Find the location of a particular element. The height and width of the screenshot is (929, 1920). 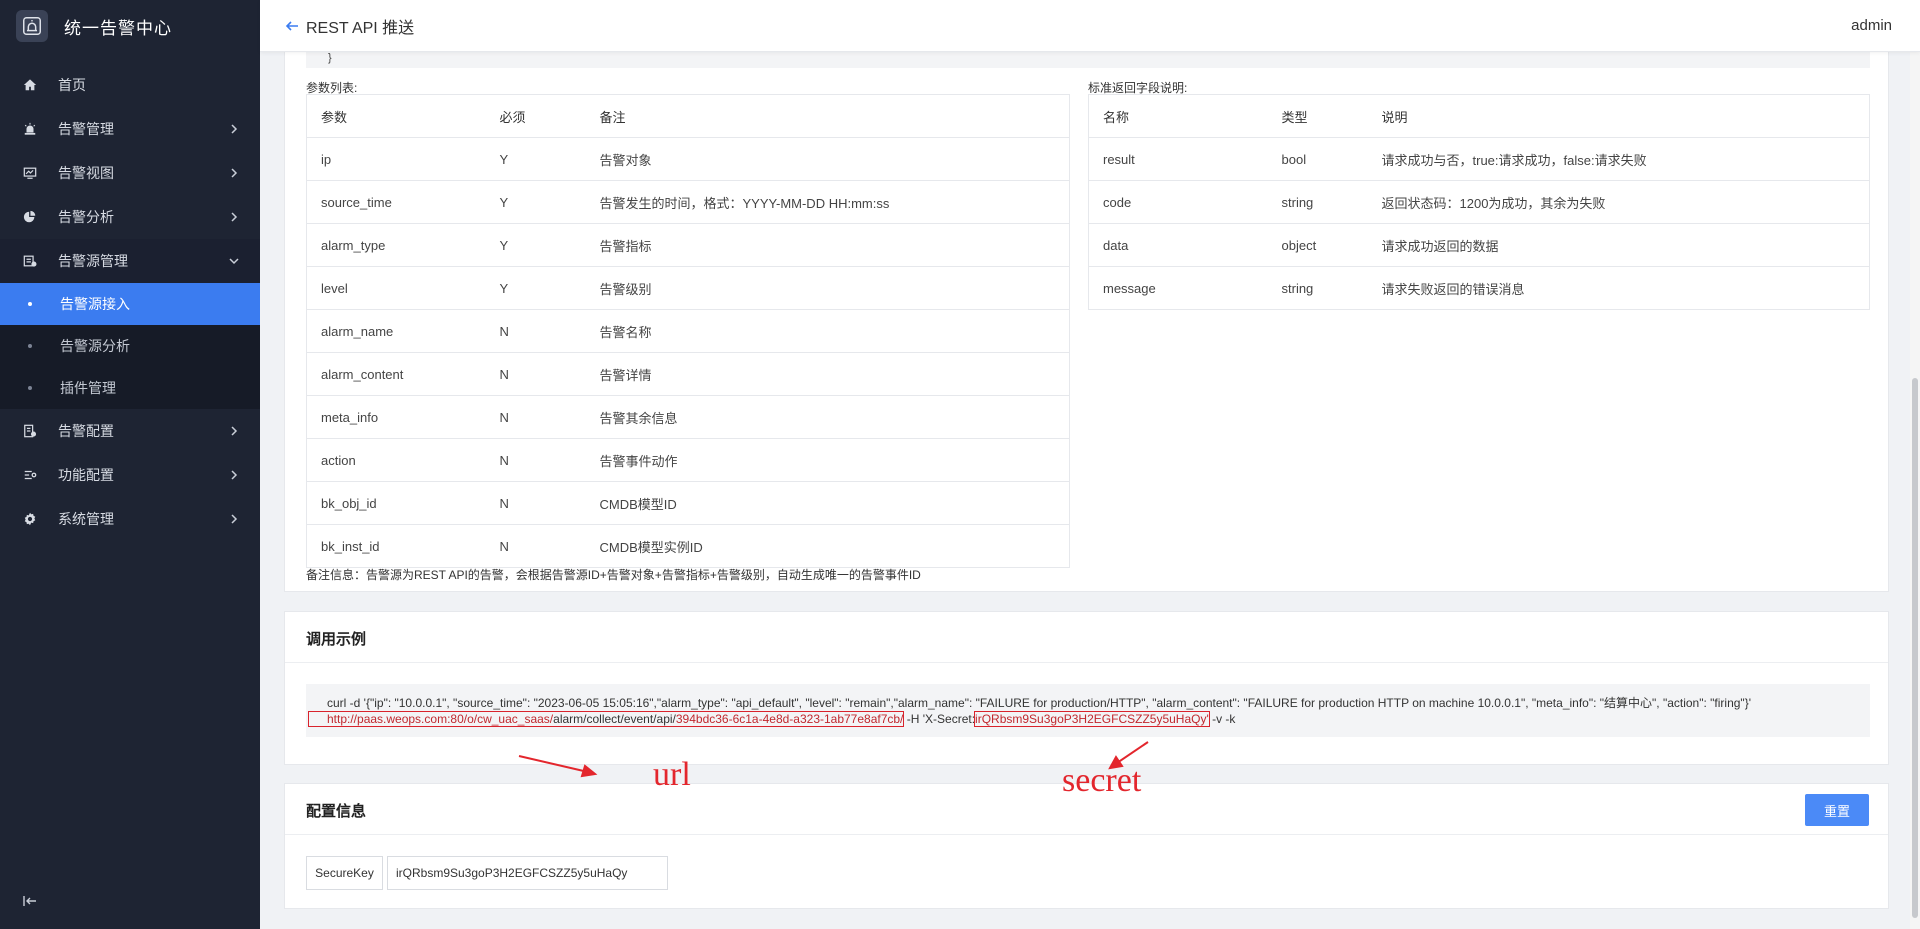

table-cell: bk_obj_id is located at coordinates (396, 503).